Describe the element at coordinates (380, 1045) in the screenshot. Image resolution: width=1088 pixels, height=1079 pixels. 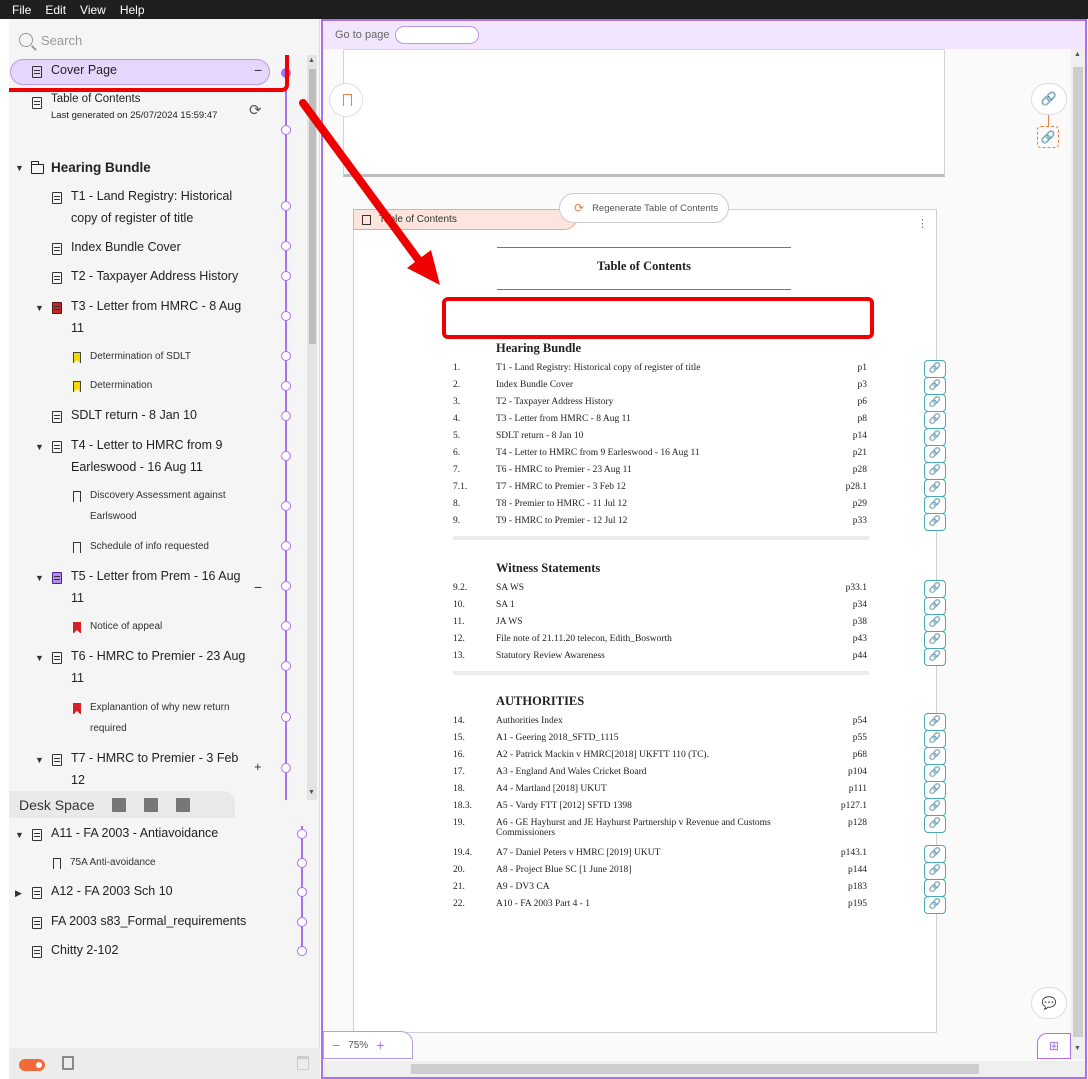
I see `zoom-in-button: +` at that location.